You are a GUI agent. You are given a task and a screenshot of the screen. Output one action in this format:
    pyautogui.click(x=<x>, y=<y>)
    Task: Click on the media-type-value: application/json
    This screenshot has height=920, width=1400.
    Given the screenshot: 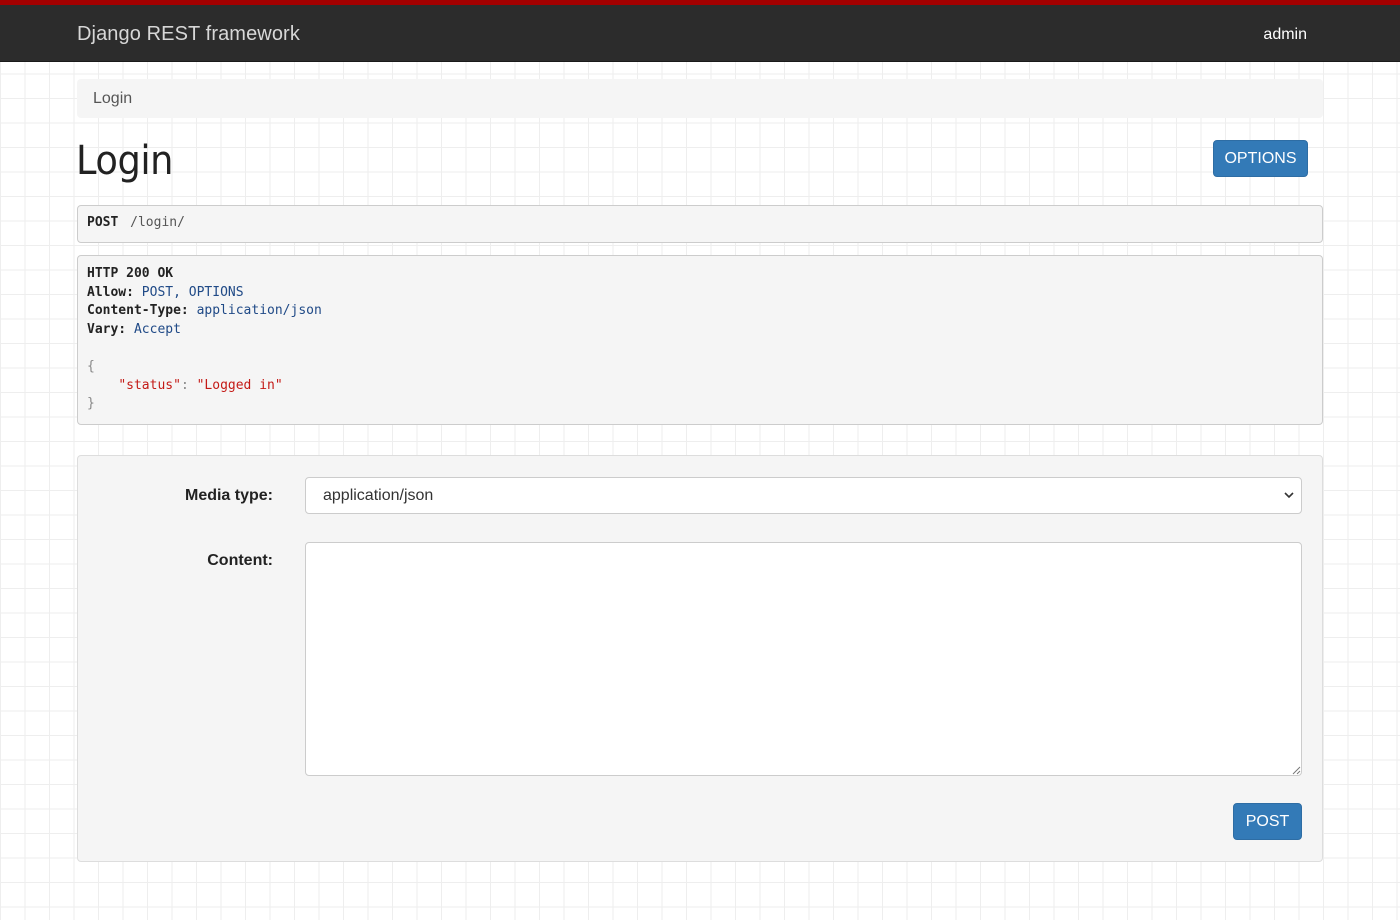 What is the action you would take?
    pyautogui.click(x=378, y=495)
    